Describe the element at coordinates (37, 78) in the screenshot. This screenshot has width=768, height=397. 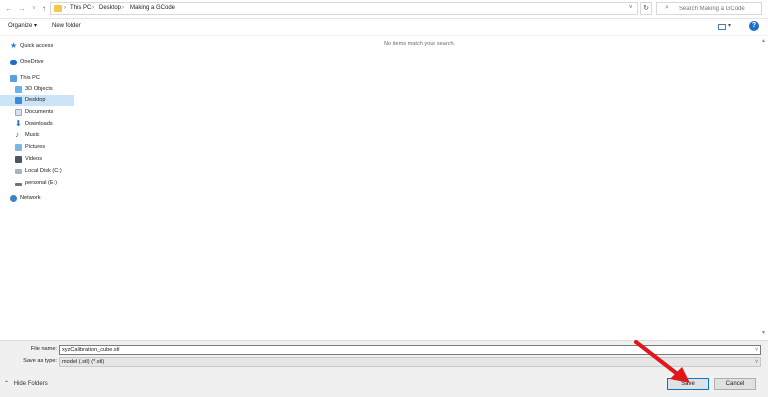
I see `nav-item-this-pc: This PC` at that location.